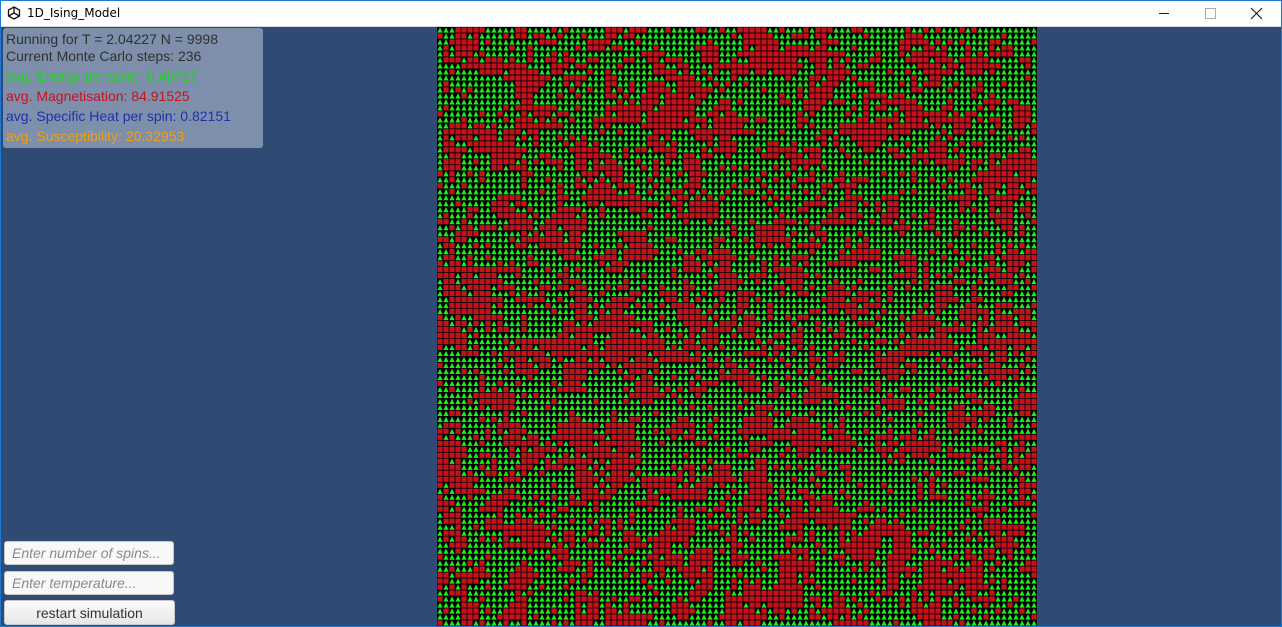 The width and height of the screenshot is (1282, 627). I want to click on energy-text: avg. Energy per spin: -0.48717, so click(102, 76).